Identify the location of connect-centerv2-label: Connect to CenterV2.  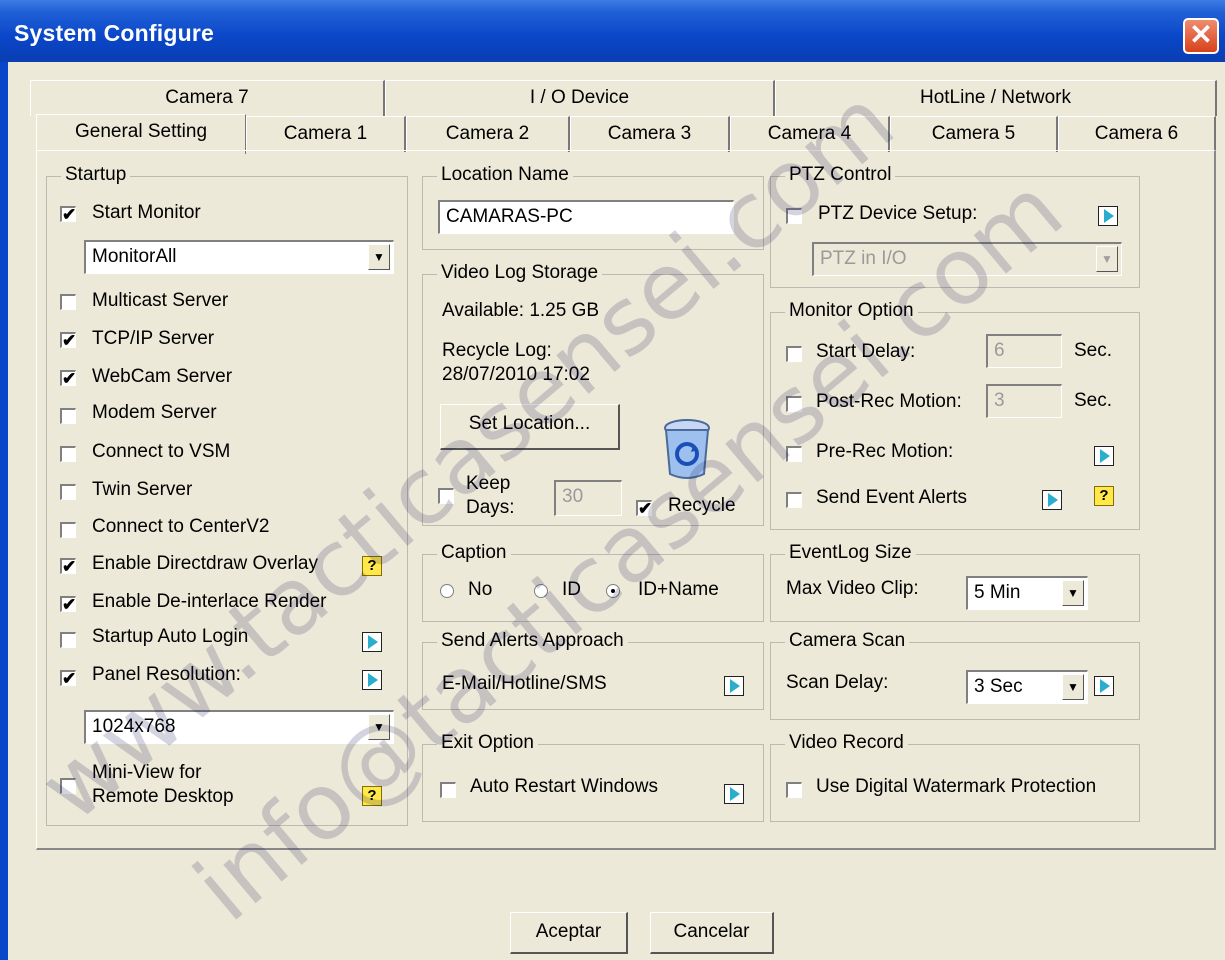
(181, 526).